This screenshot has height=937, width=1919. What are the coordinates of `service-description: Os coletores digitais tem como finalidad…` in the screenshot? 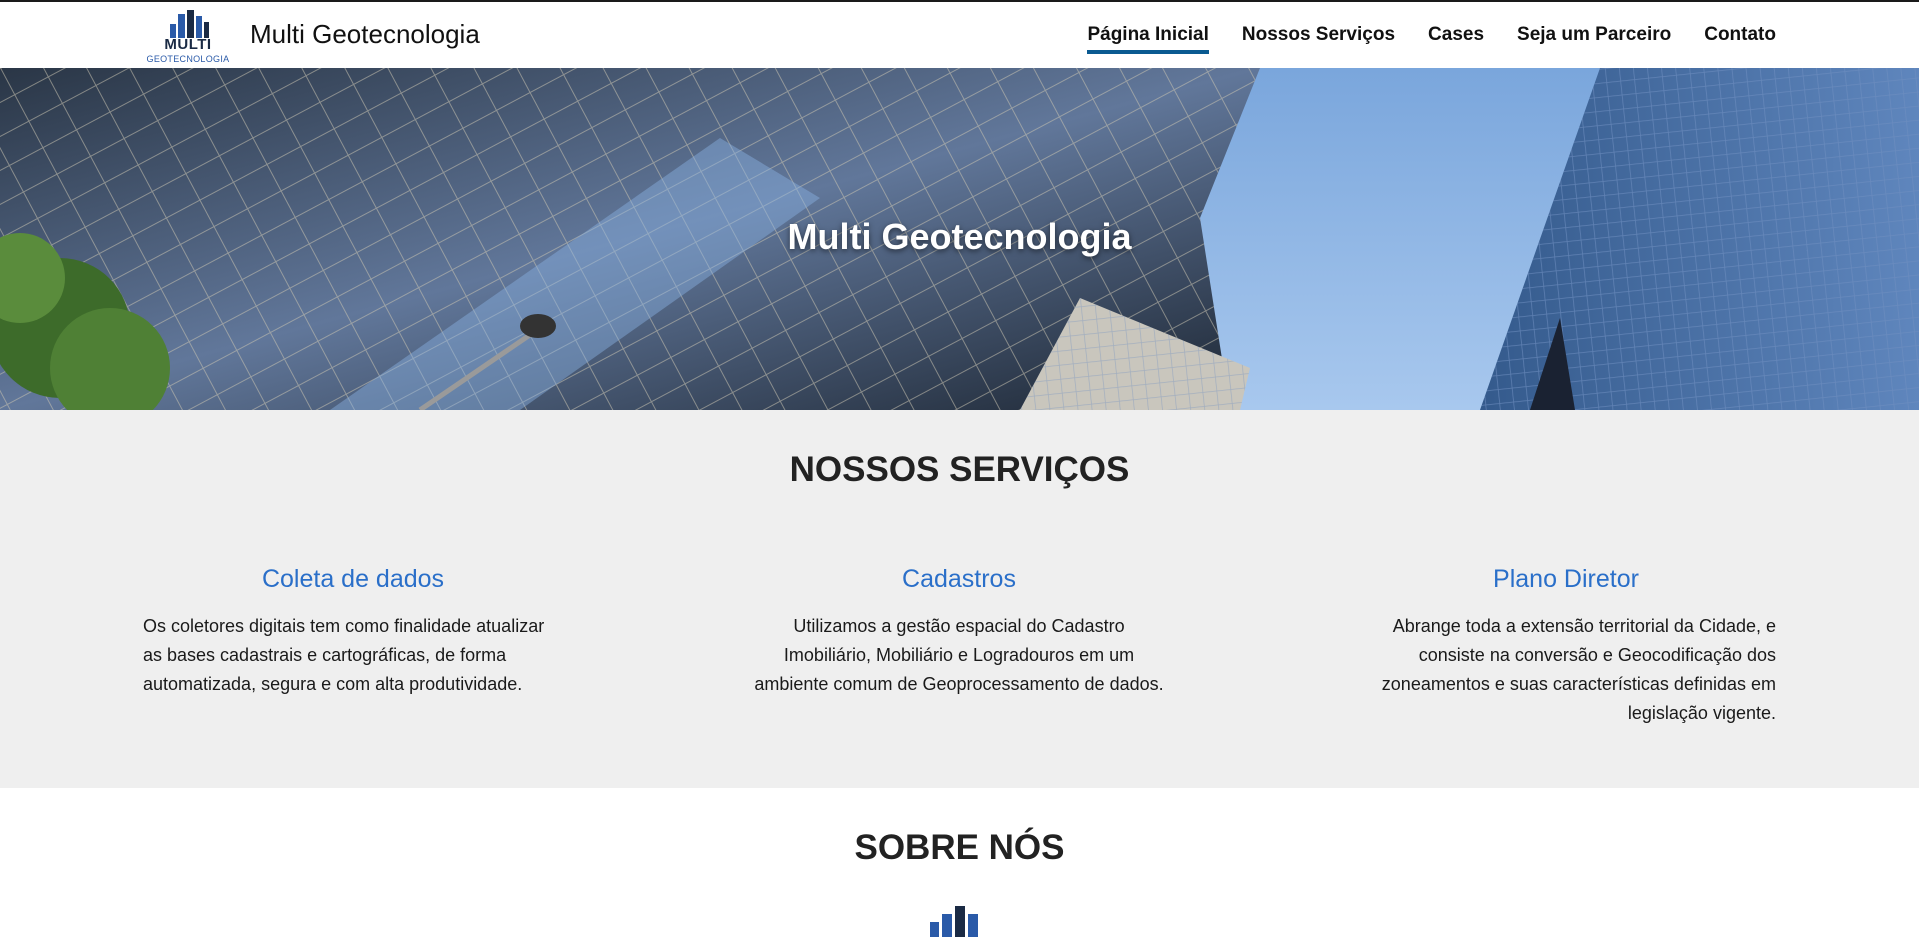 It's located at (344, 655).